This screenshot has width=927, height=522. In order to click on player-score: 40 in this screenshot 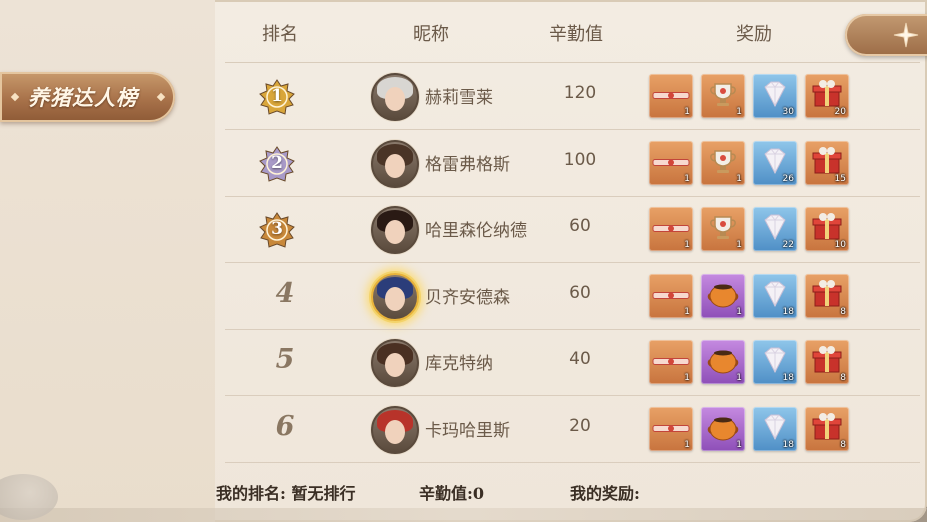, I will do `click(580, 359)`.